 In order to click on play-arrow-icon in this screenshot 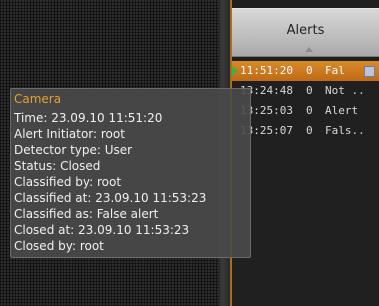, I will do `click(235, 71)`.